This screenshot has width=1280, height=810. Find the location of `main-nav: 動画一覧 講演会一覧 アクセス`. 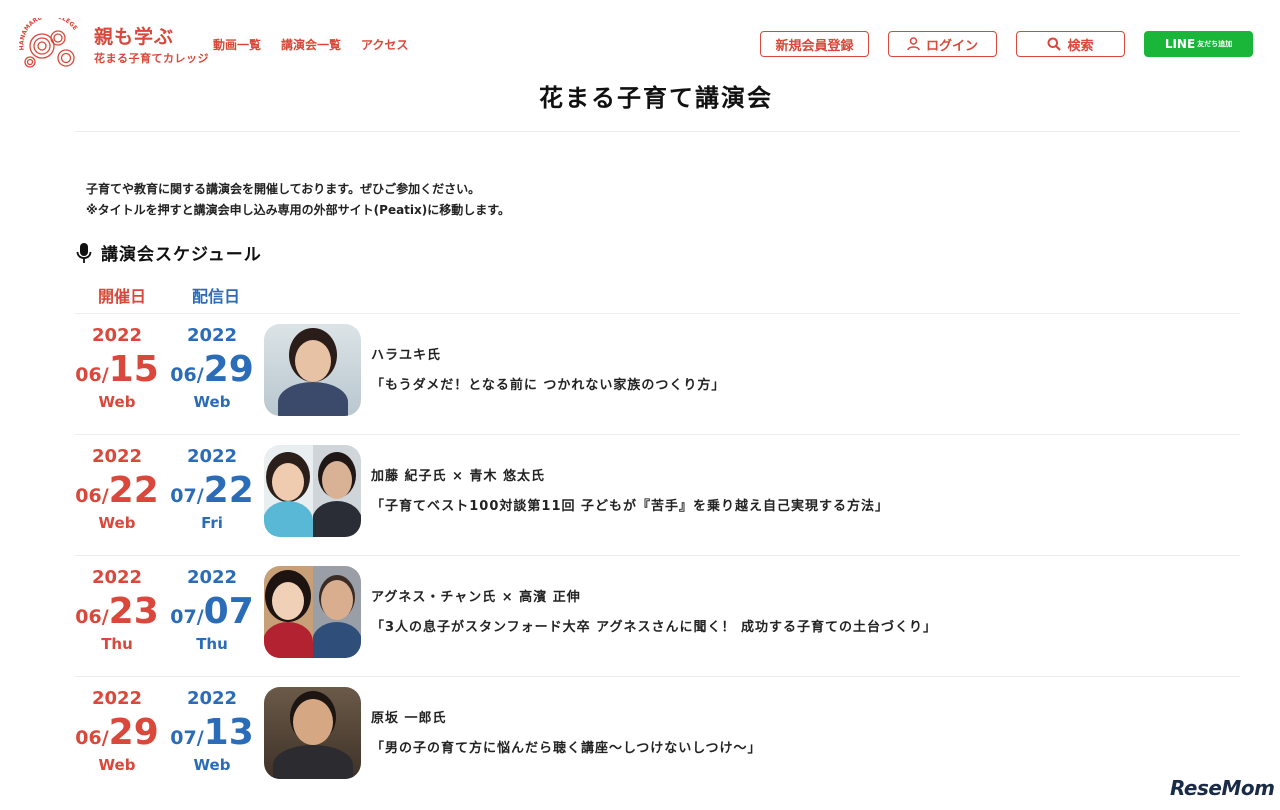

main-nav: 動画一覧 講演会一覧 アクセス is located at coordinates (310, 44).